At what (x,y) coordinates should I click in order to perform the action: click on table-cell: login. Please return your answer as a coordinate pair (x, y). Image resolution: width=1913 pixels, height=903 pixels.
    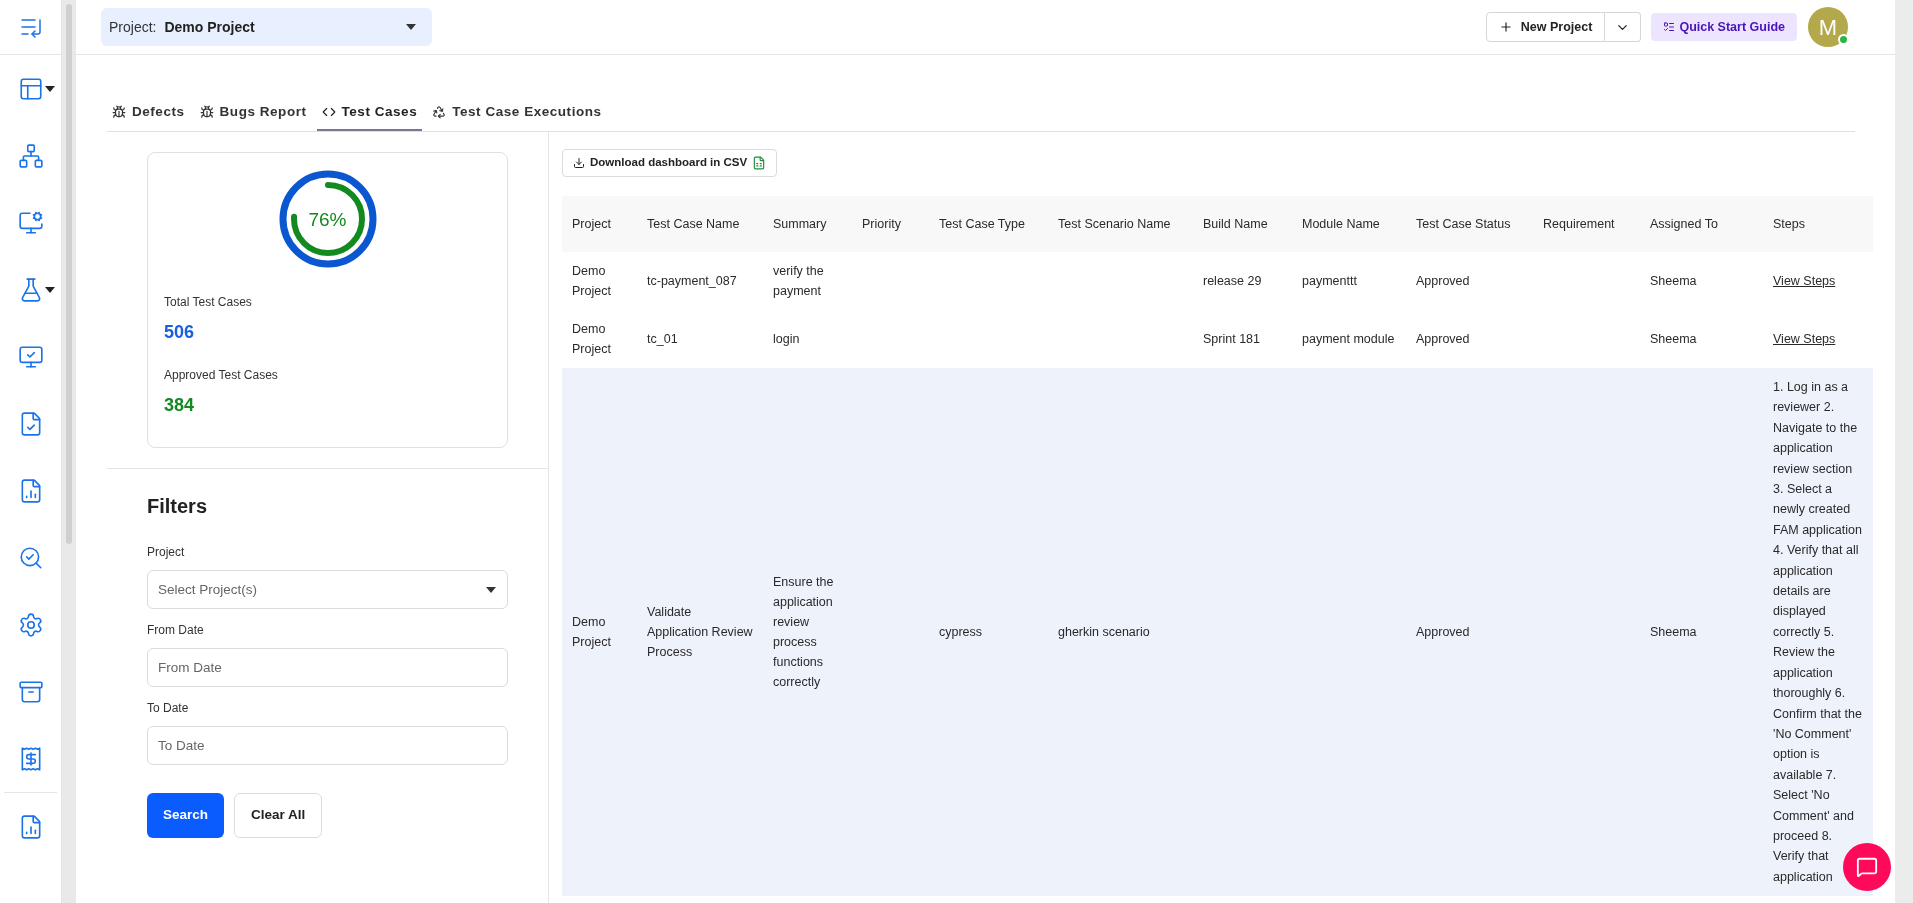
    Looking at the image, I should click on (786, 339).